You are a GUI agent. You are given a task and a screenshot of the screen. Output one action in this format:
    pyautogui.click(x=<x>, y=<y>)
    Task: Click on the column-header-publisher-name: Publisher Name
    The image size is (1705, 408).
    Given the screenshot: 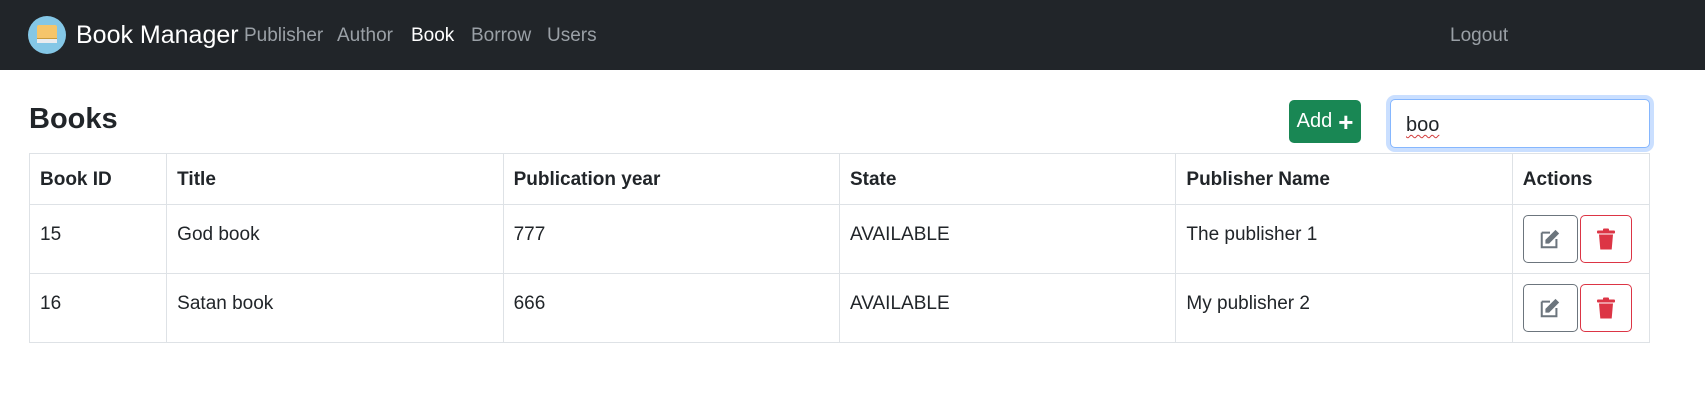 What is the action you would take?
    pyautogui.click(x=1344, y=179)
    